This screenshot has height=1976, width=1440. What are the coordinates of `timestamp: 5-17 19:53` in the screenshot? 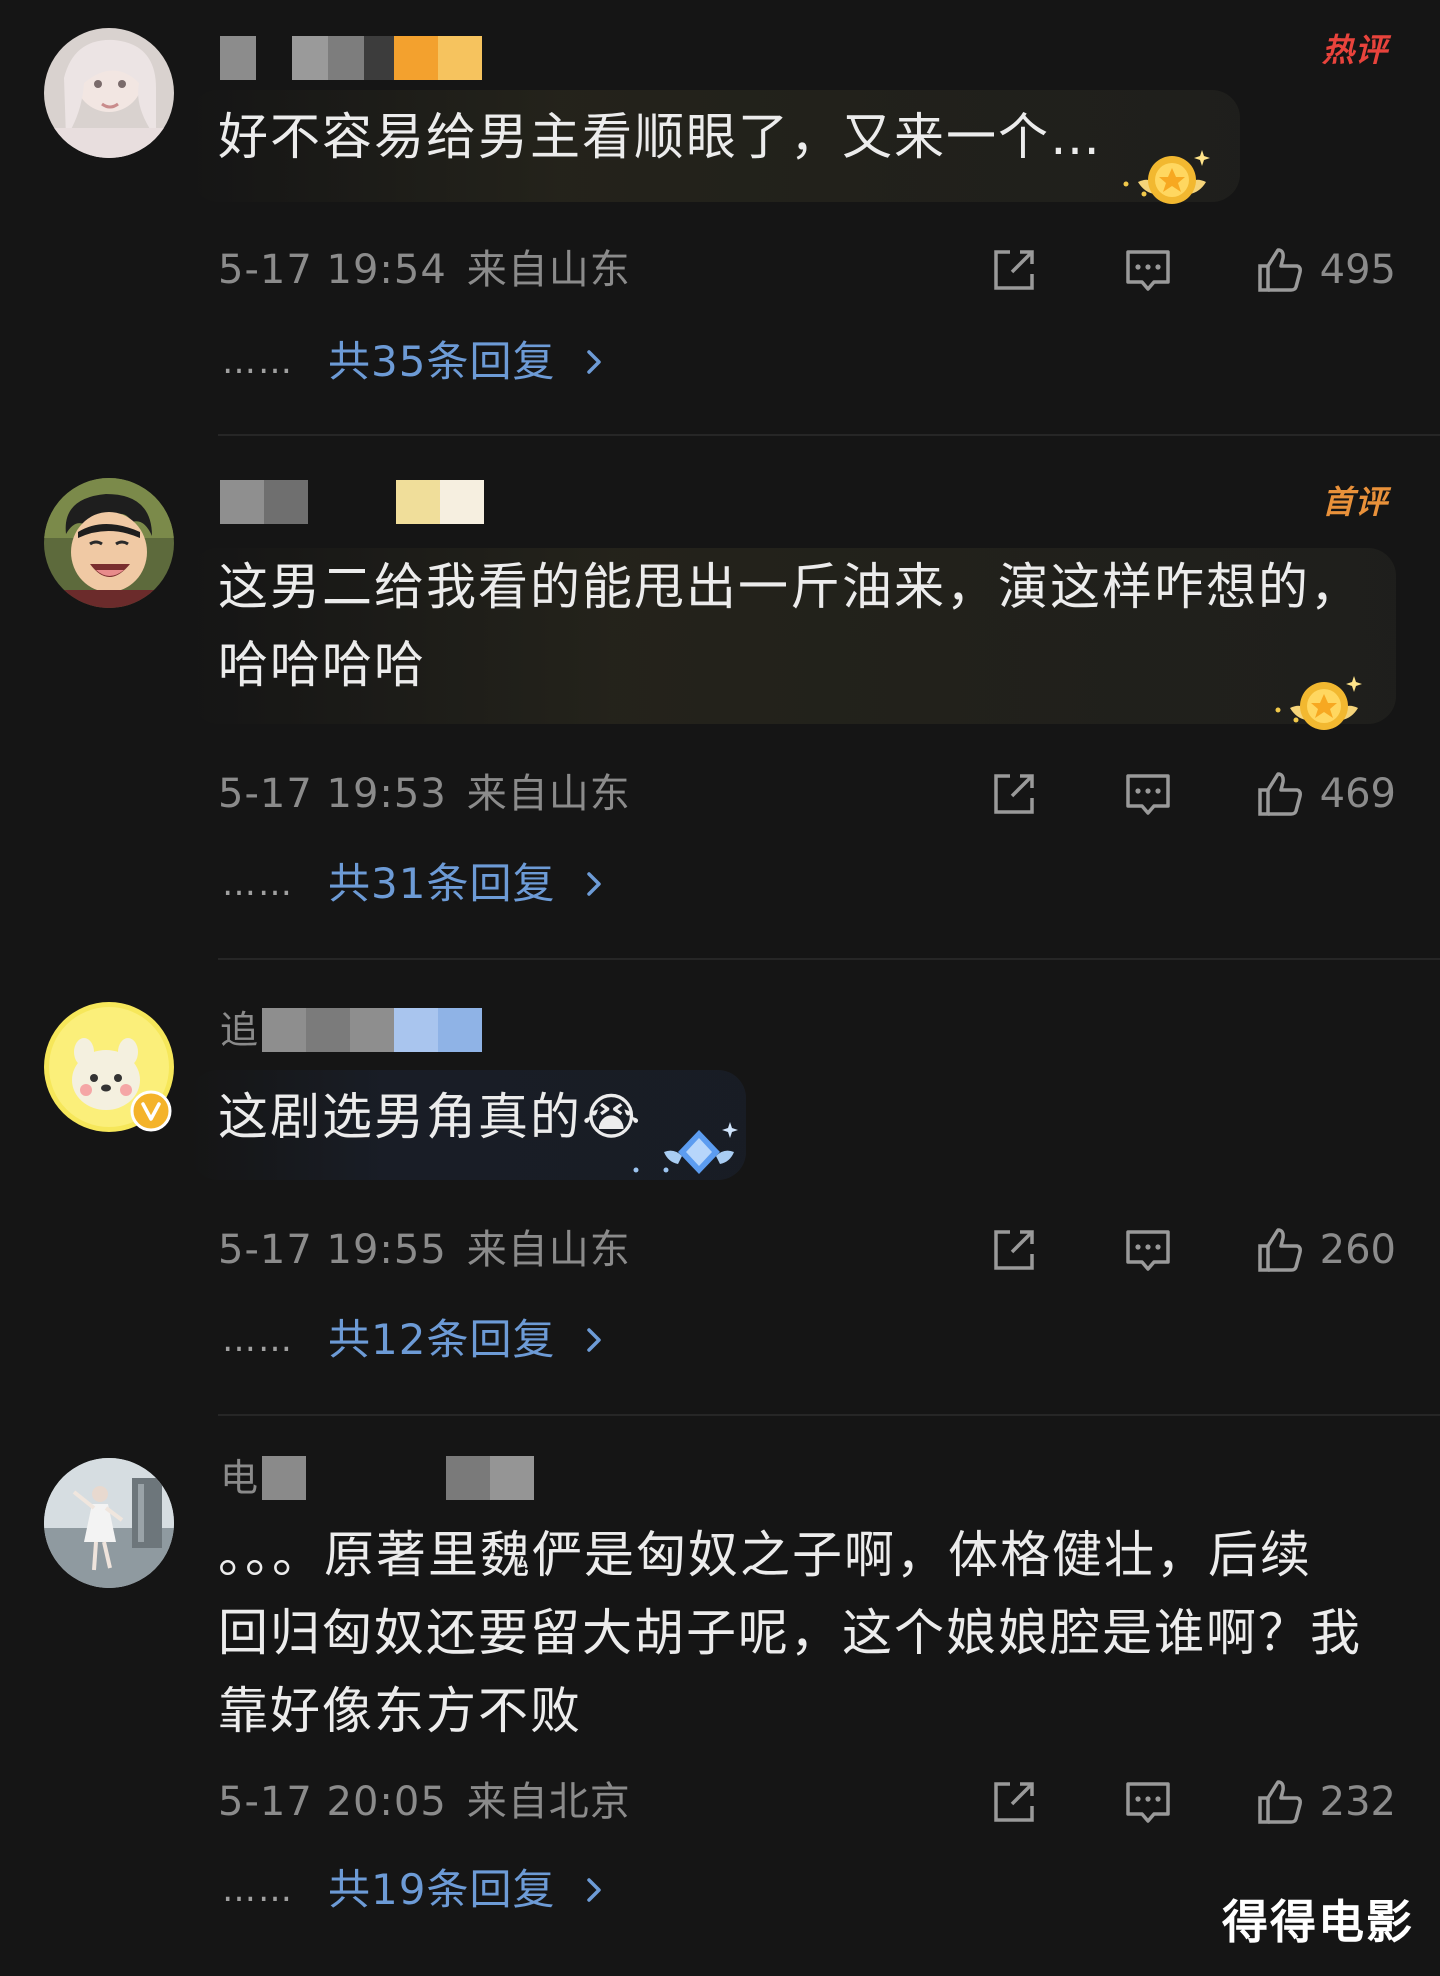 It's located at (332, 794).